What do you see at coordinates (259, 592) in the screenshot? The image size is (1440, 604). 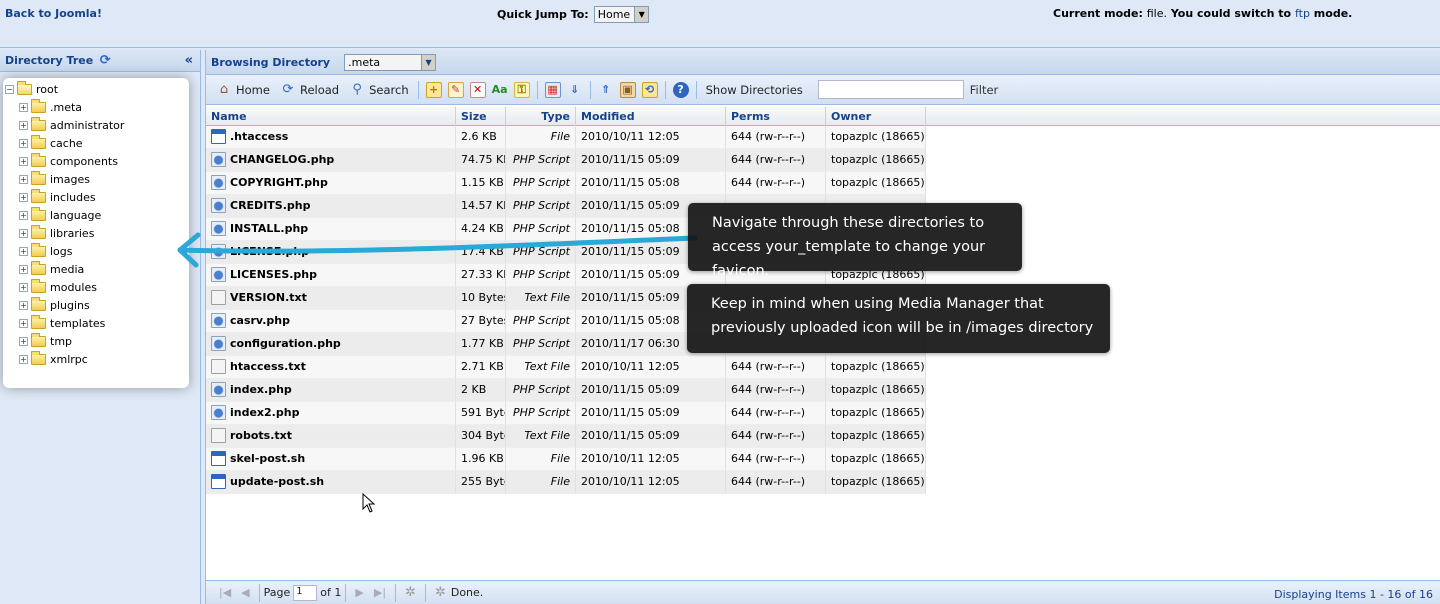 I see `toolbar-separator` at bounding box center [259, 592].